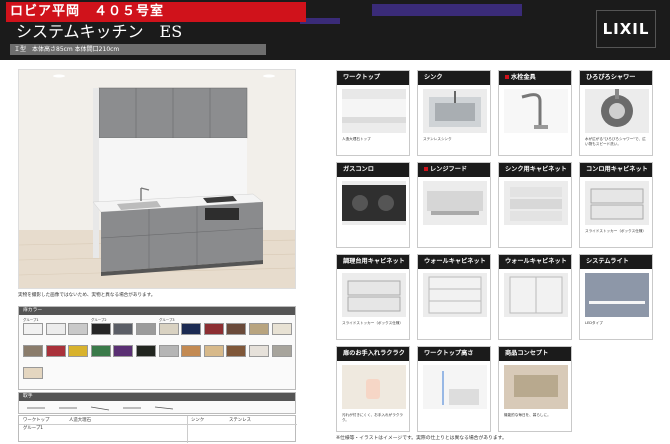  What do you see at coordinates (373, 354) in the screenshot?
I see `feature-card-title: 扉のお手入れラクラク` at bounding box center [373, 354].